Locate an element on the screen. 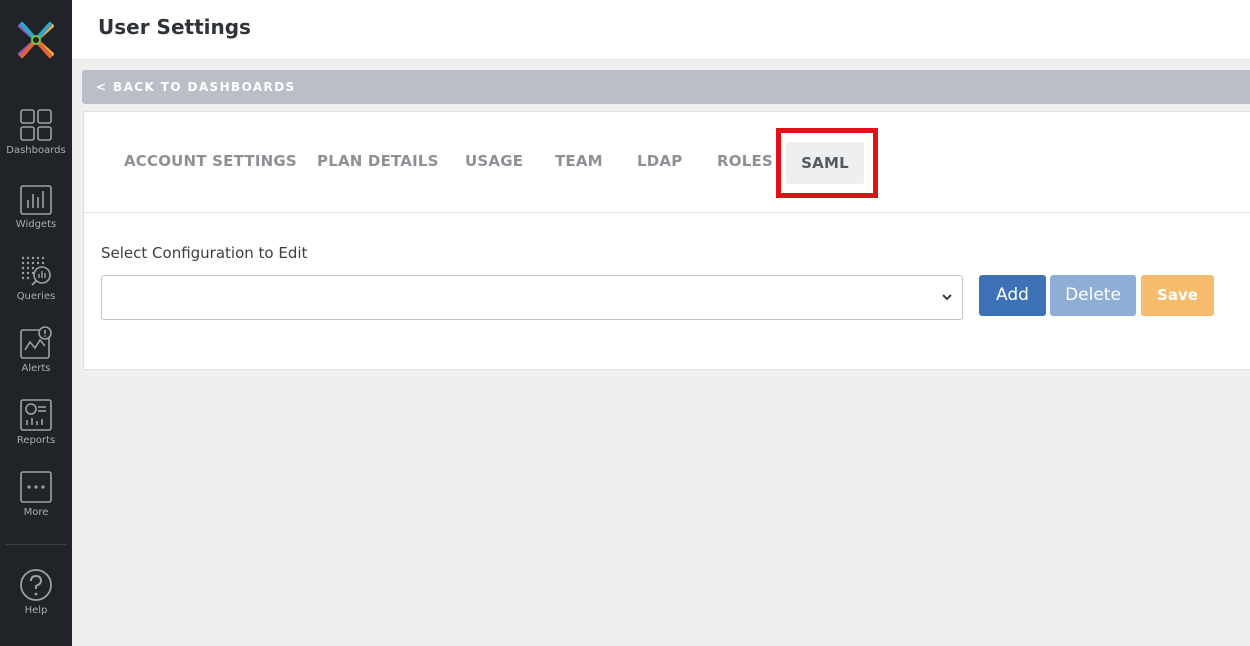 This screenshot has height=646, width=1250. page-title: User Settings is located at coordinates (174, 27).